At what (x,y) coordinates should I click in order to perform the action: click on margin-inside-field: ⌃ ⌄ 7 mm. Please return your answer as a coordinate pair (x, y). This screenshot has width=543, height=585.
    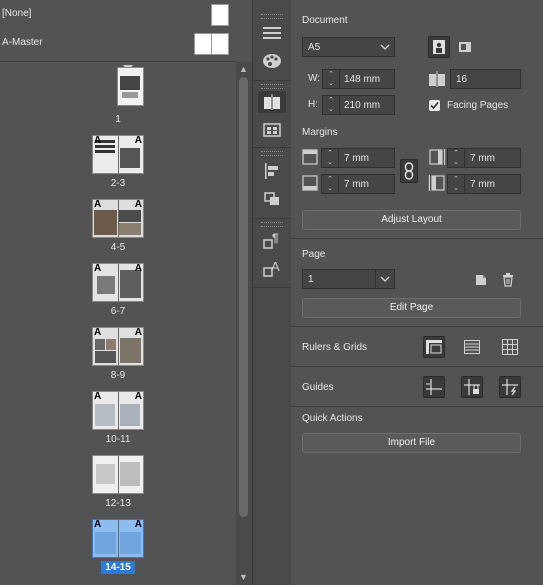
    Looking at the image, I should click on (484, 158).